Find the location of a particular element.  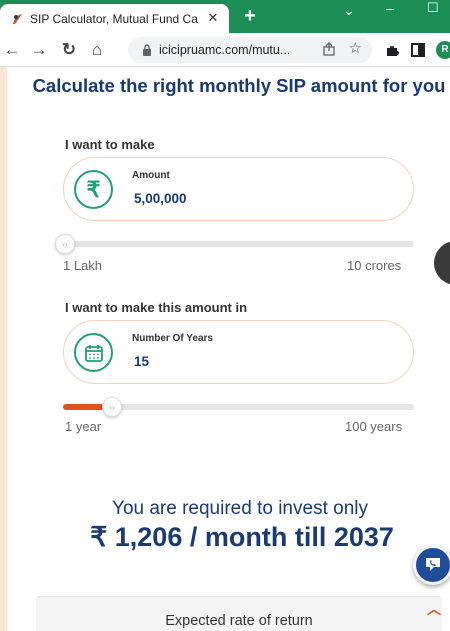

amount-max-label: 10 crores is located at coordinates (374, 265).